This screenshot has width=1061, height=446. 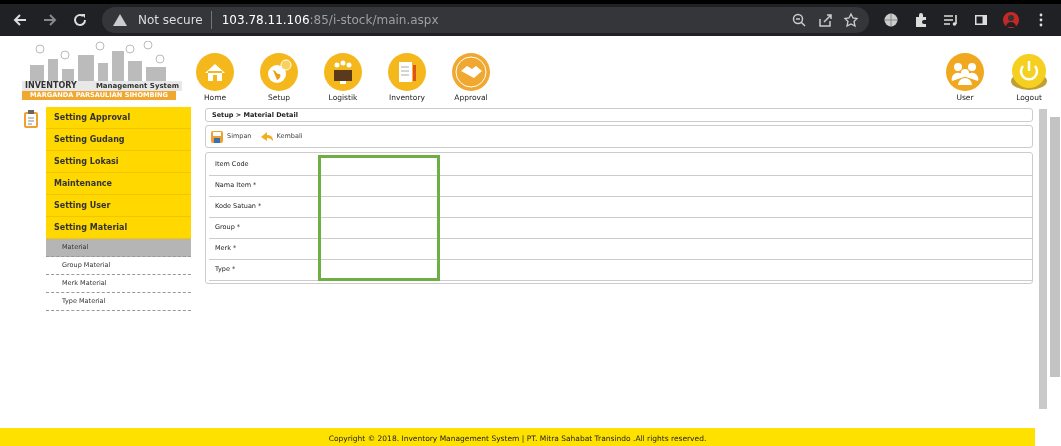 I want to click on home-icon, so click(x=215, y=71).